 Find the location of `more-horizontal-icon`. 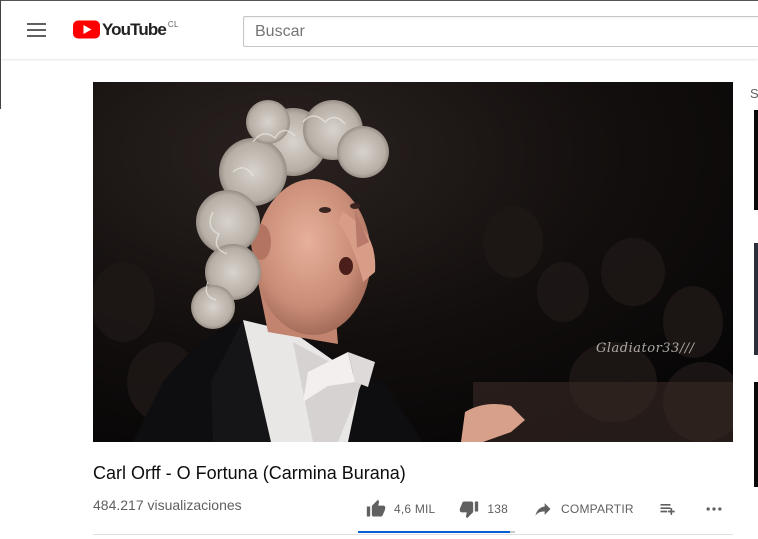

more-horizontal-icon is located at coordinates (714, 509).